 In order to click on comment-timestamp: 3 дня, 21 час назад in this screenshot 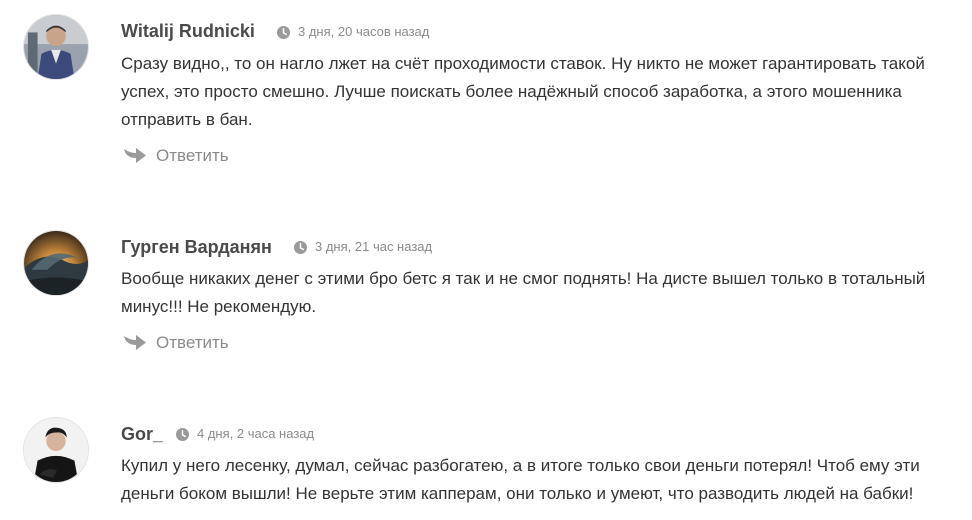, I will do `click(363, 247)`.